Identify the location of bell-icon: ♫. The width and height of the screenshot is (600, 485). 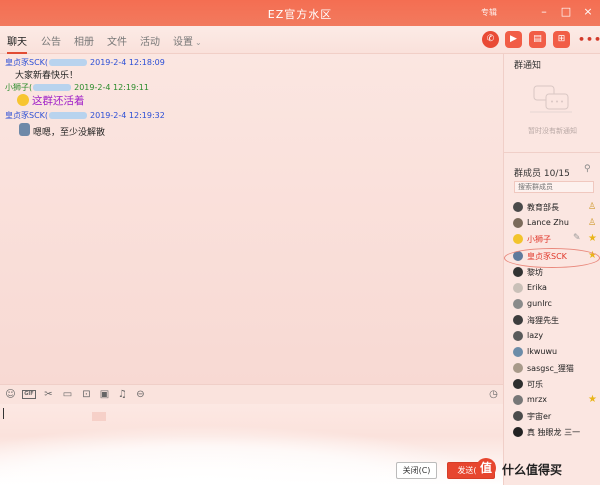
(122, 394).